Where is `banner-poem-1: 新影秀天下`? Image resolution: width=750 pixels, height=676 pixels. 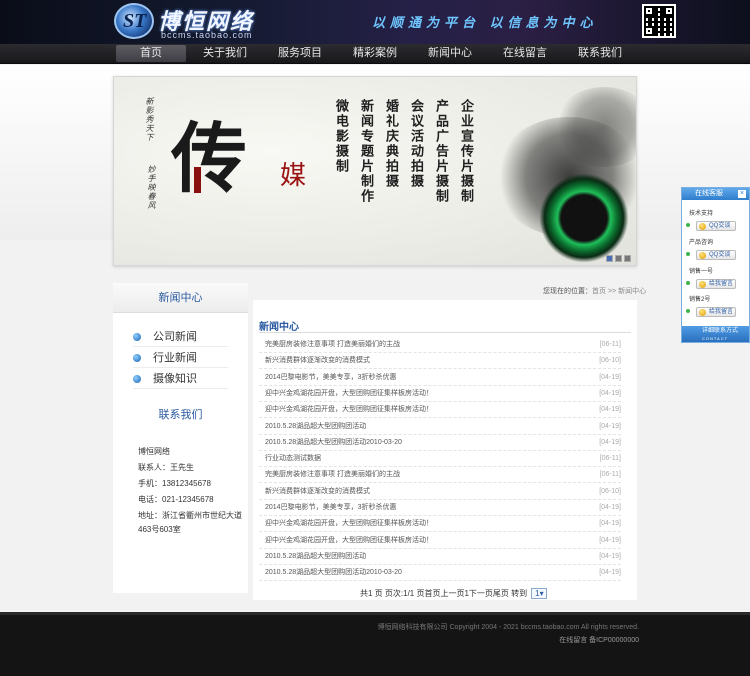
banner-poem-1: 新影秀天下 is located at coordinates (149, 119).